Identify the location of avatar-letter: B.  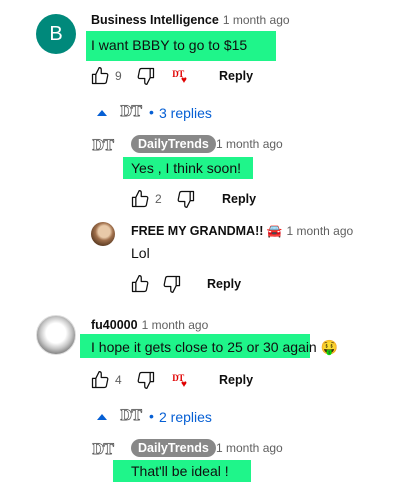
(56, 33).